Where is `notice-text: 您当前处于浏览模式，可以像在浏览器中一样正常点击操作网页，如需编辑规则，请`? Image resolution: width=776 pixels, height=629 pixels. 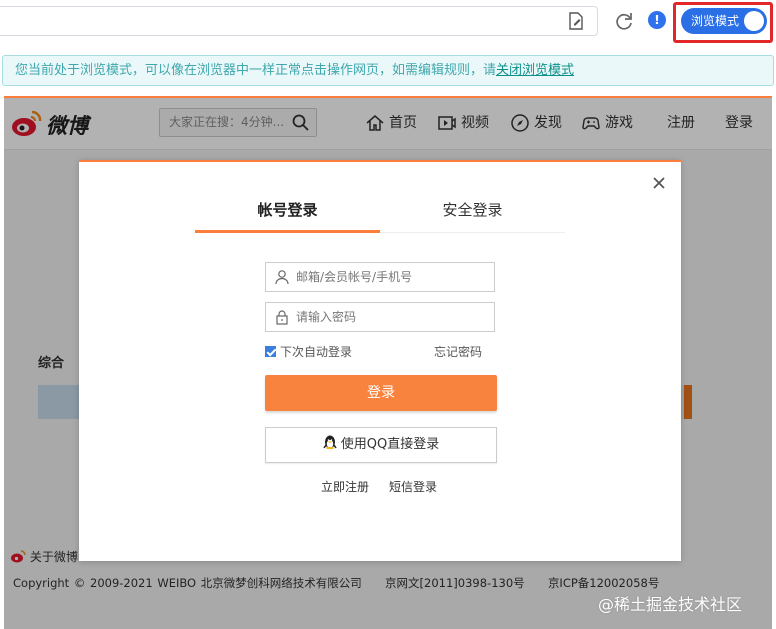 notice-text: 您当前处于浏览模式，可以像在浏览器中一样正常点击操作网页，如需编辑规则，请 is located at coordinates (256, 70).